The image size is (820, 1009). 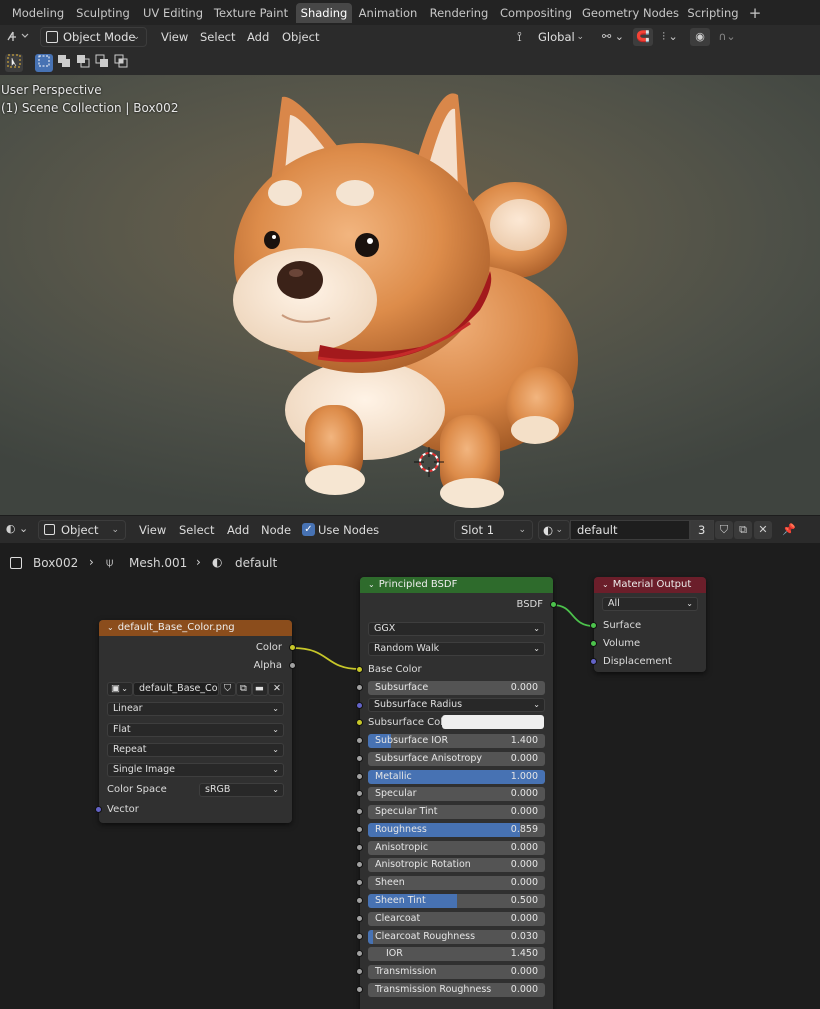 What do you see at coordinates (359, 722) in the screenshot?
I see `subsurface-color-socket` at bounding box center [359, 722].